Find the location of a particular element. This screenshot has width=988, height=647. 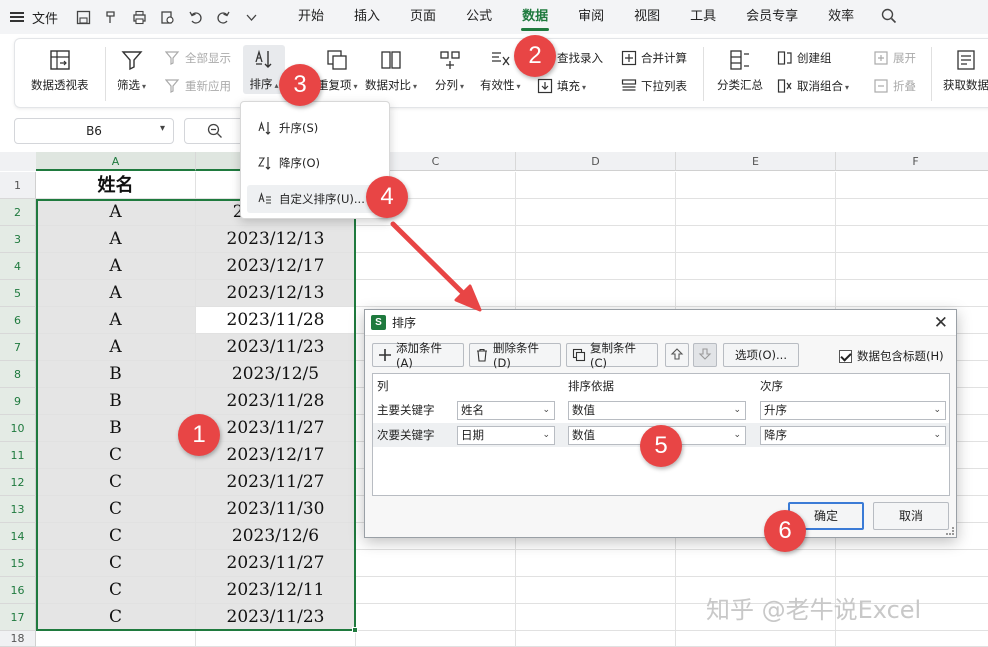

step-badge-5: 5 is located at coordinates (661, 446).